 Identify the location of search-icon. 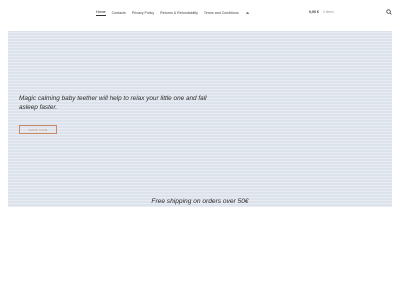
(389, 12).